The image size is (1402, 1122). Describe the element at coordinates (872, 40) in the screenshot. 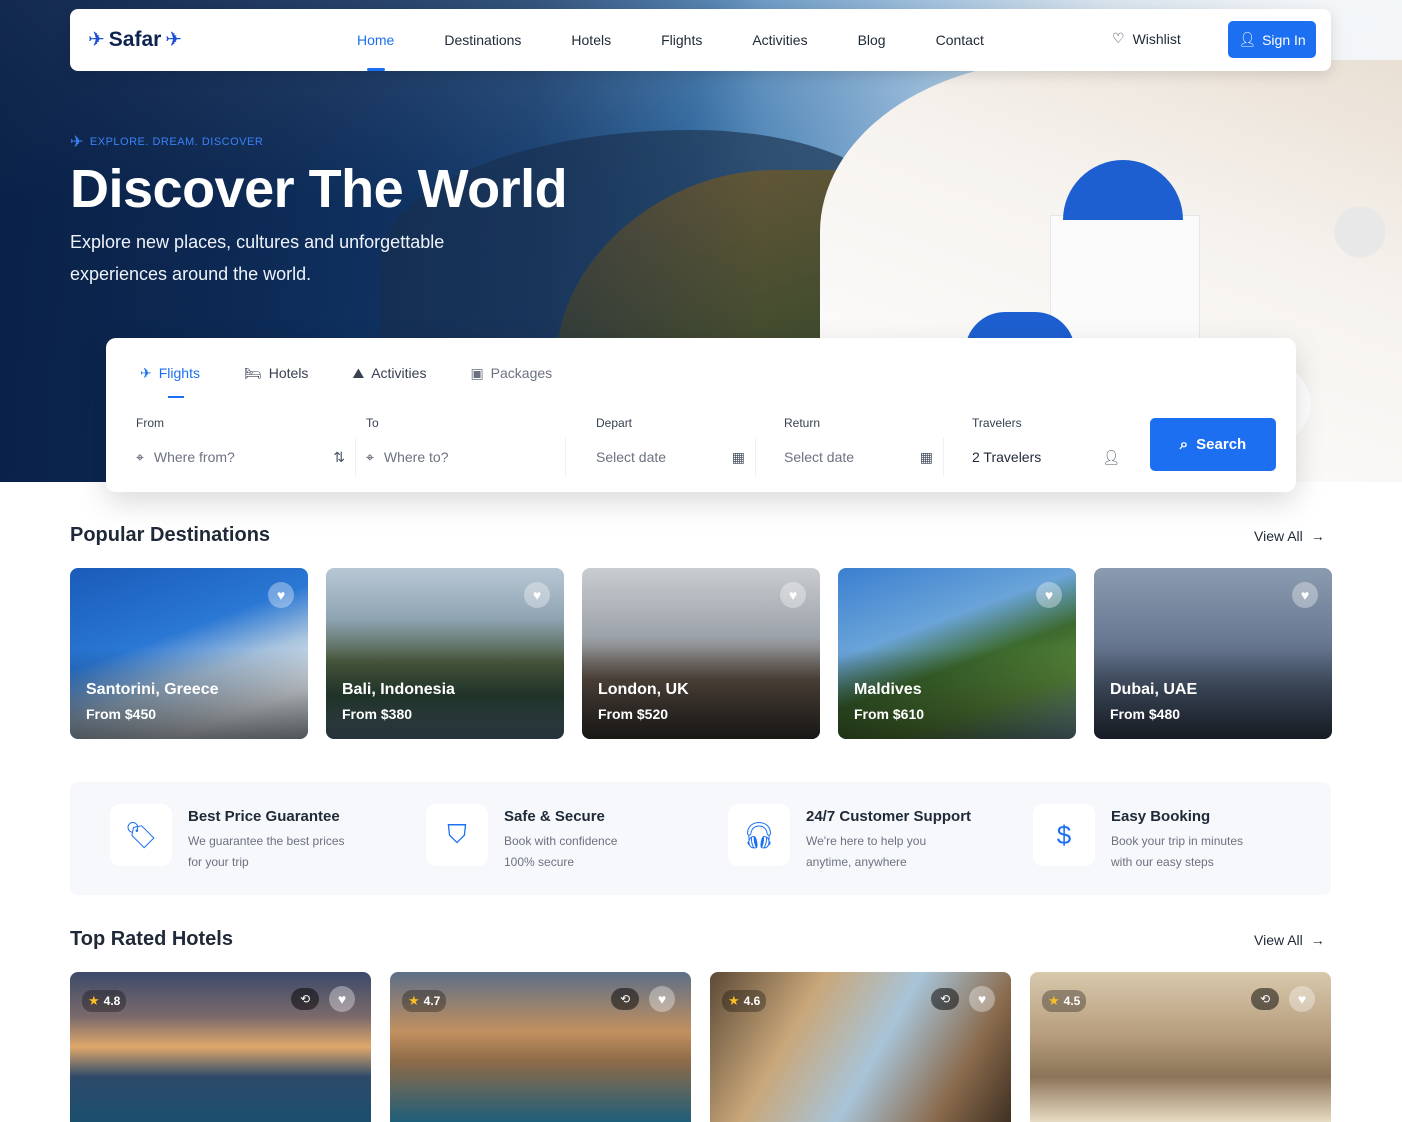

I see `nav-blog: Blog` at that location.